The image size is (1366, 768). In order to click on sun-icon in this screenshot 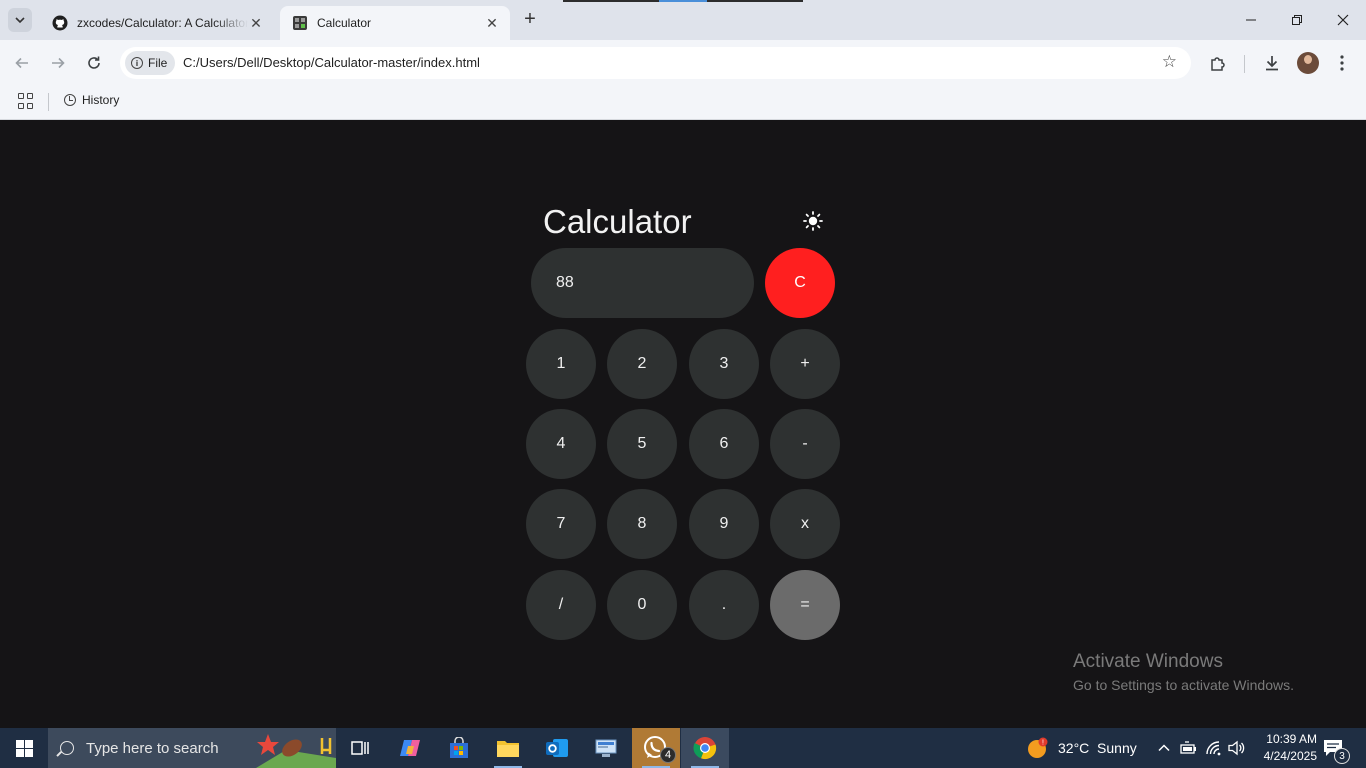, I will do `click(813, 221)`.